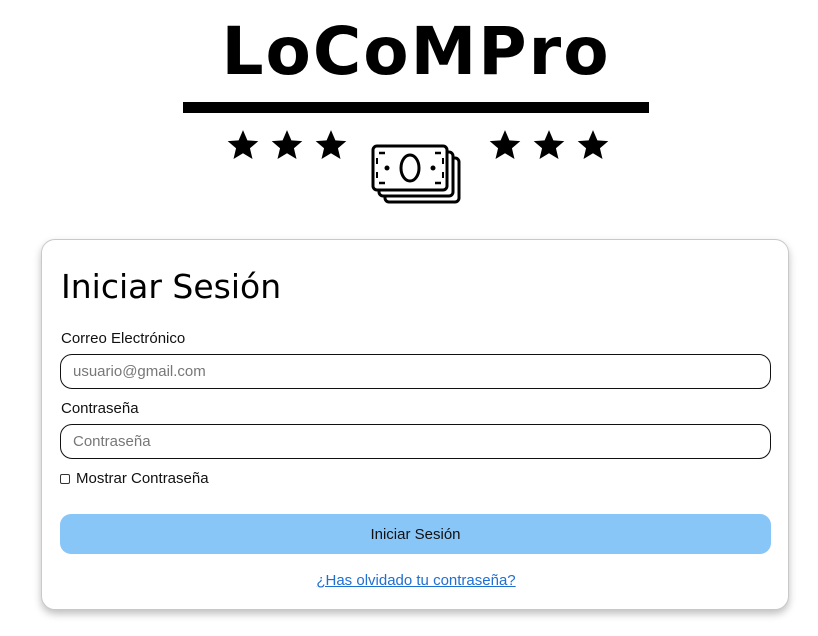 The height and width of the screenshot is (636, 818). Describe the element at coordinates (416, 107) in the screenshot. I see `logo-underline-bar` at that location.